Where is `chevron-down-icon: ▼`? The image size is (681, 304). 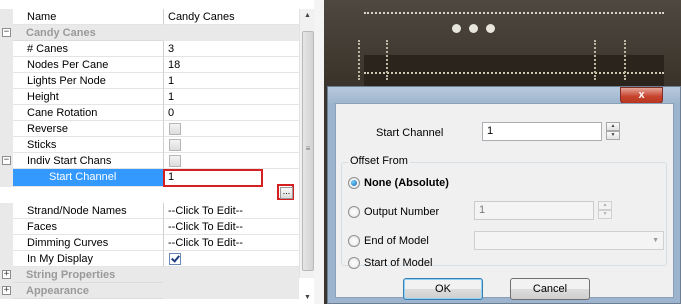 chevron-down-icon: ▼ is located at coordinates (655, 240).